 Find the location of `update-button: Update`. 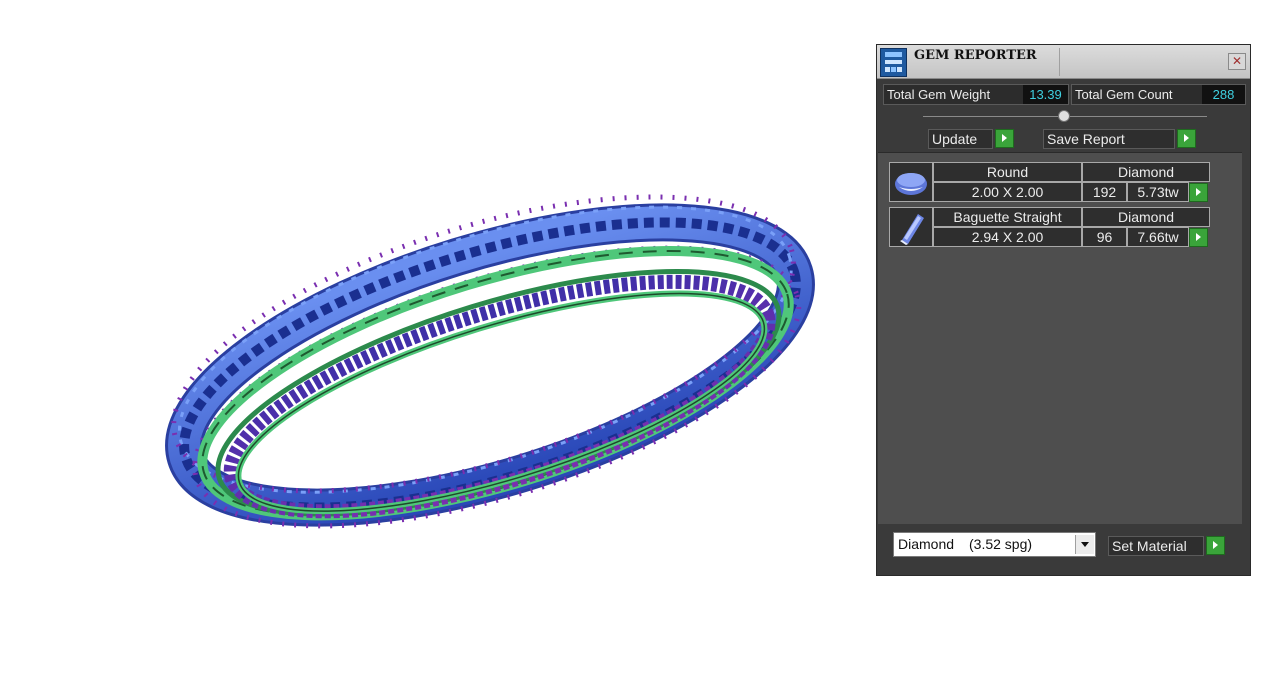

update-button: Update is located at coordinates (960, 139).